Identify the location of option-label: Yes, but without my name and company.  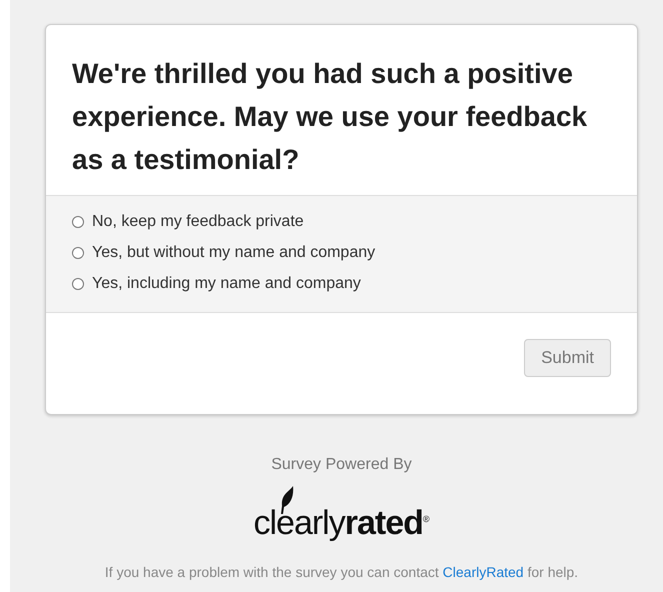
(234, 253).